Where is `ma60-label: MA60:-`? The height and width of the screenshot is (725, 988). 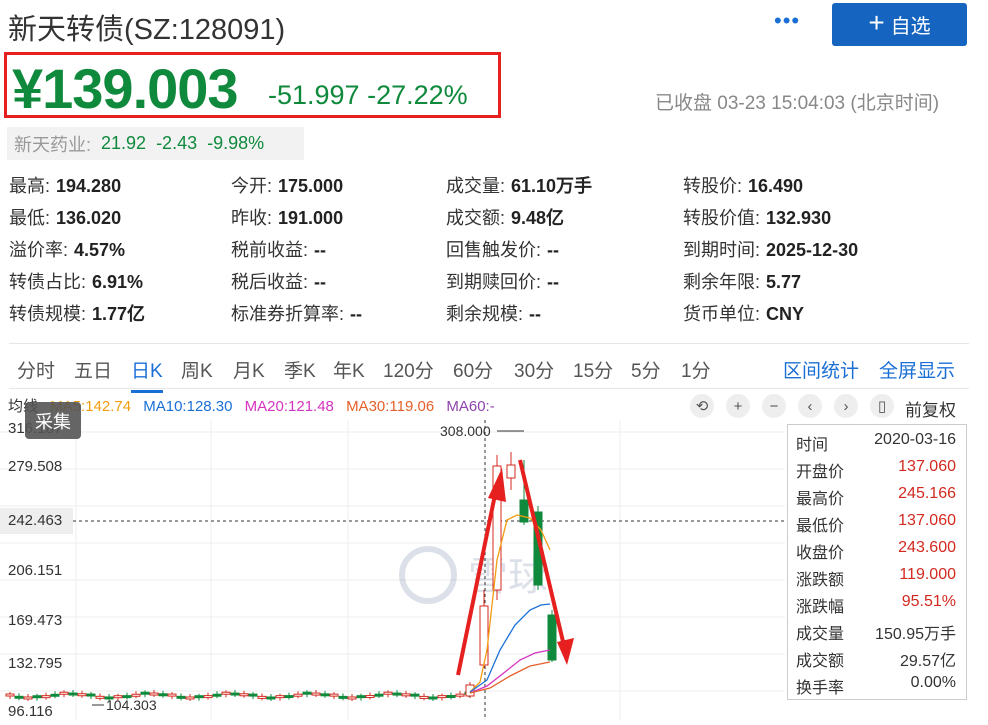
ma60-label: MA60:- is located at coordinates (470, 406).